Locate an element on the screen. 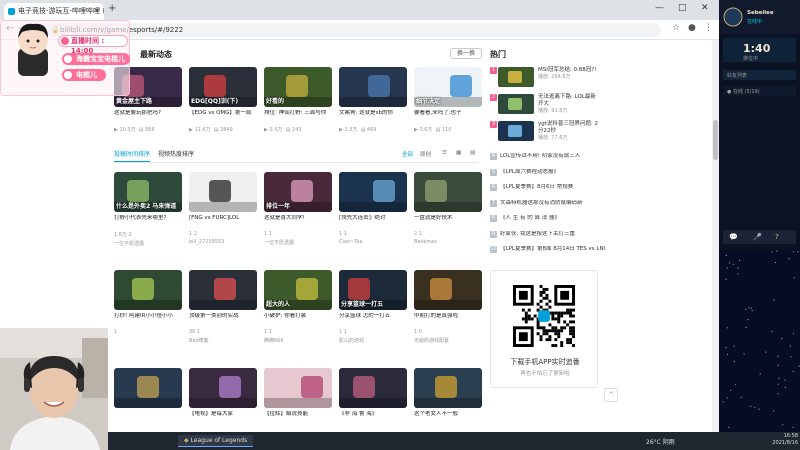 Image resolution: width=800 pixels, height=450 pixels. video-card: [FNG vs FURC]LOL 1 2 bili_27239553 is located at coordinates (223, 208).